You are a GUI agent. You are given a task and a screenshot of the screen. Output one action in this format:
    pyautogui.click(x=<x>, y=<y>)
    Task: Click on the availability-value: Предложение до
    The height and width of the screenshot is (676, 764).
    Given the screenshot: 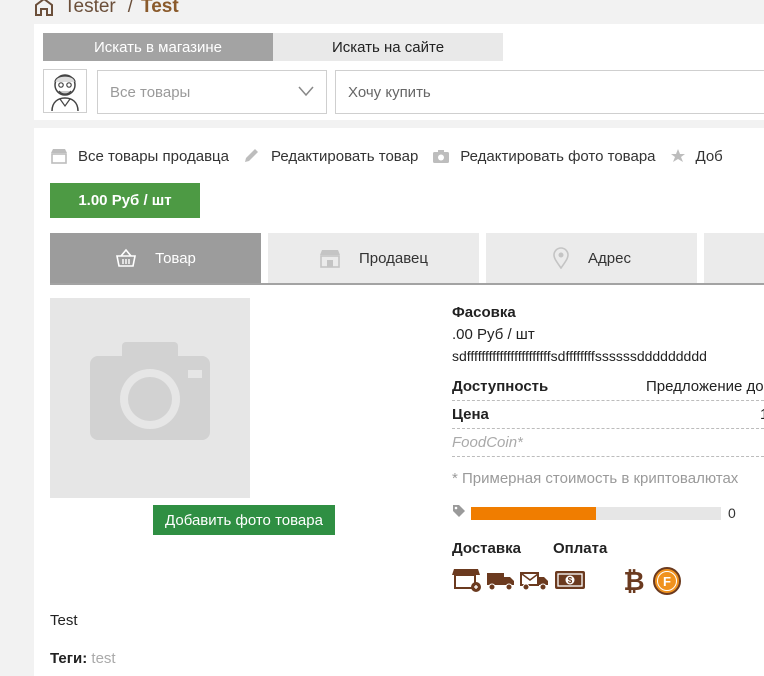 What is the action you would take?
    pyautogui.click(x=705, y=386)
    